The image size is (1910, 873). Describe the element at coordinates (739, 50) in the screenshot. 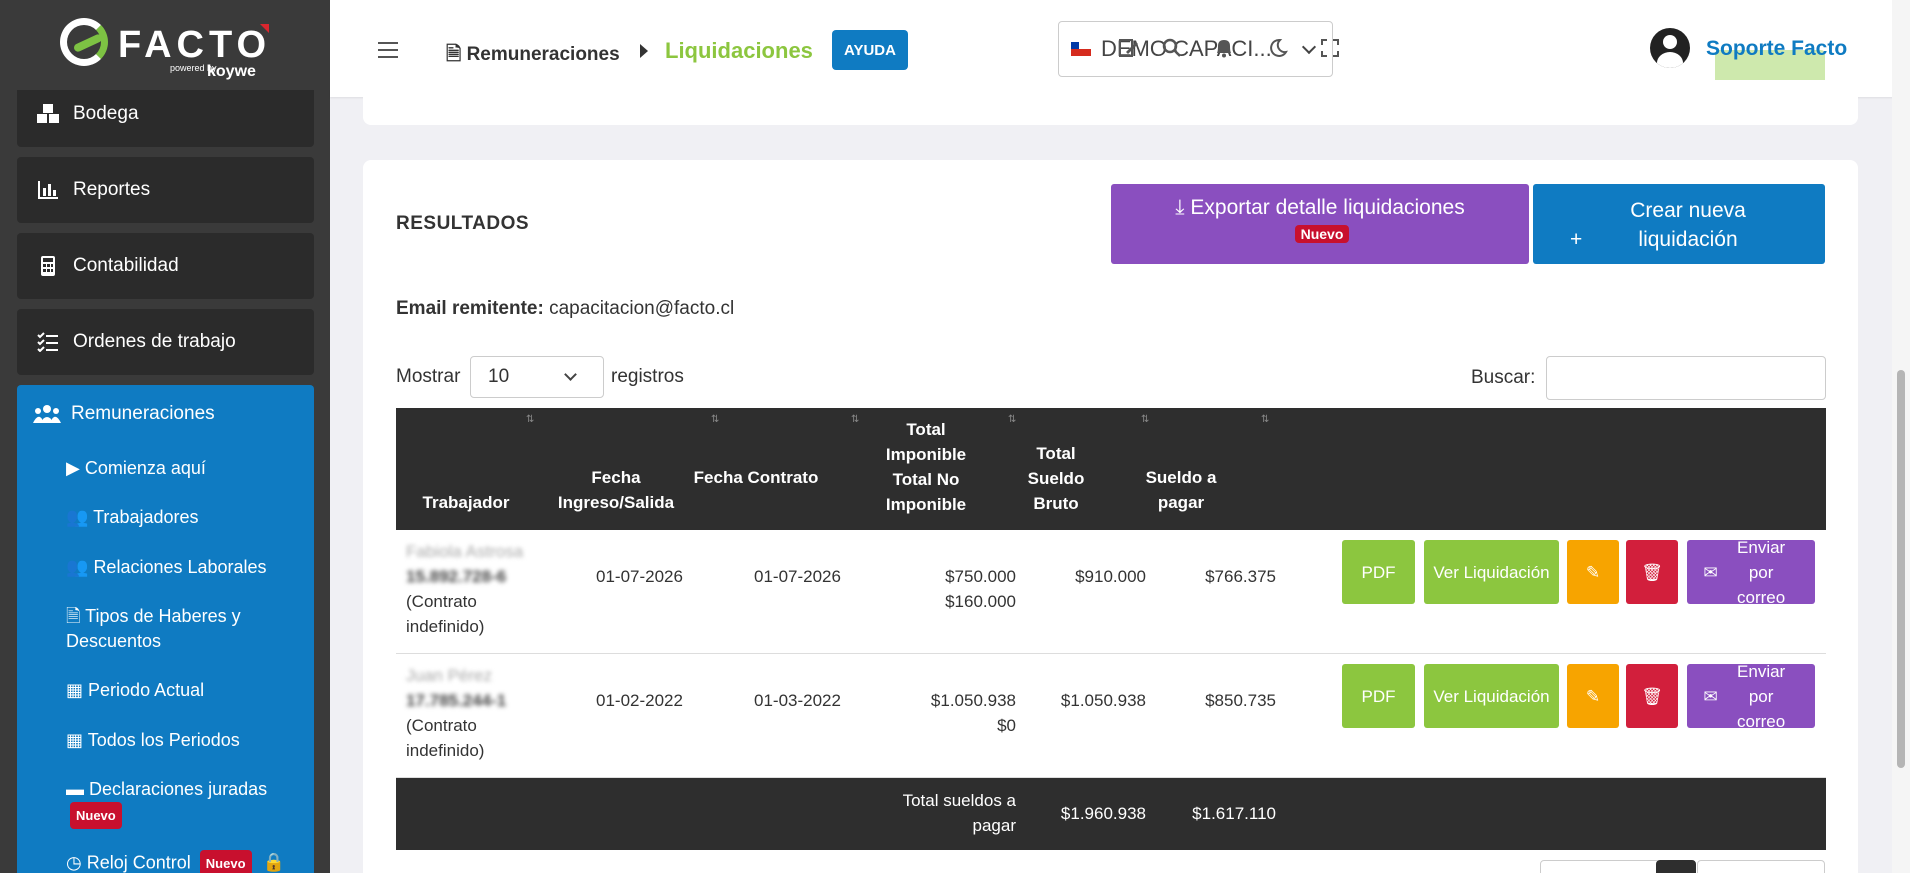

I see `breadcrumb-current: Liquidaciones` at that location.